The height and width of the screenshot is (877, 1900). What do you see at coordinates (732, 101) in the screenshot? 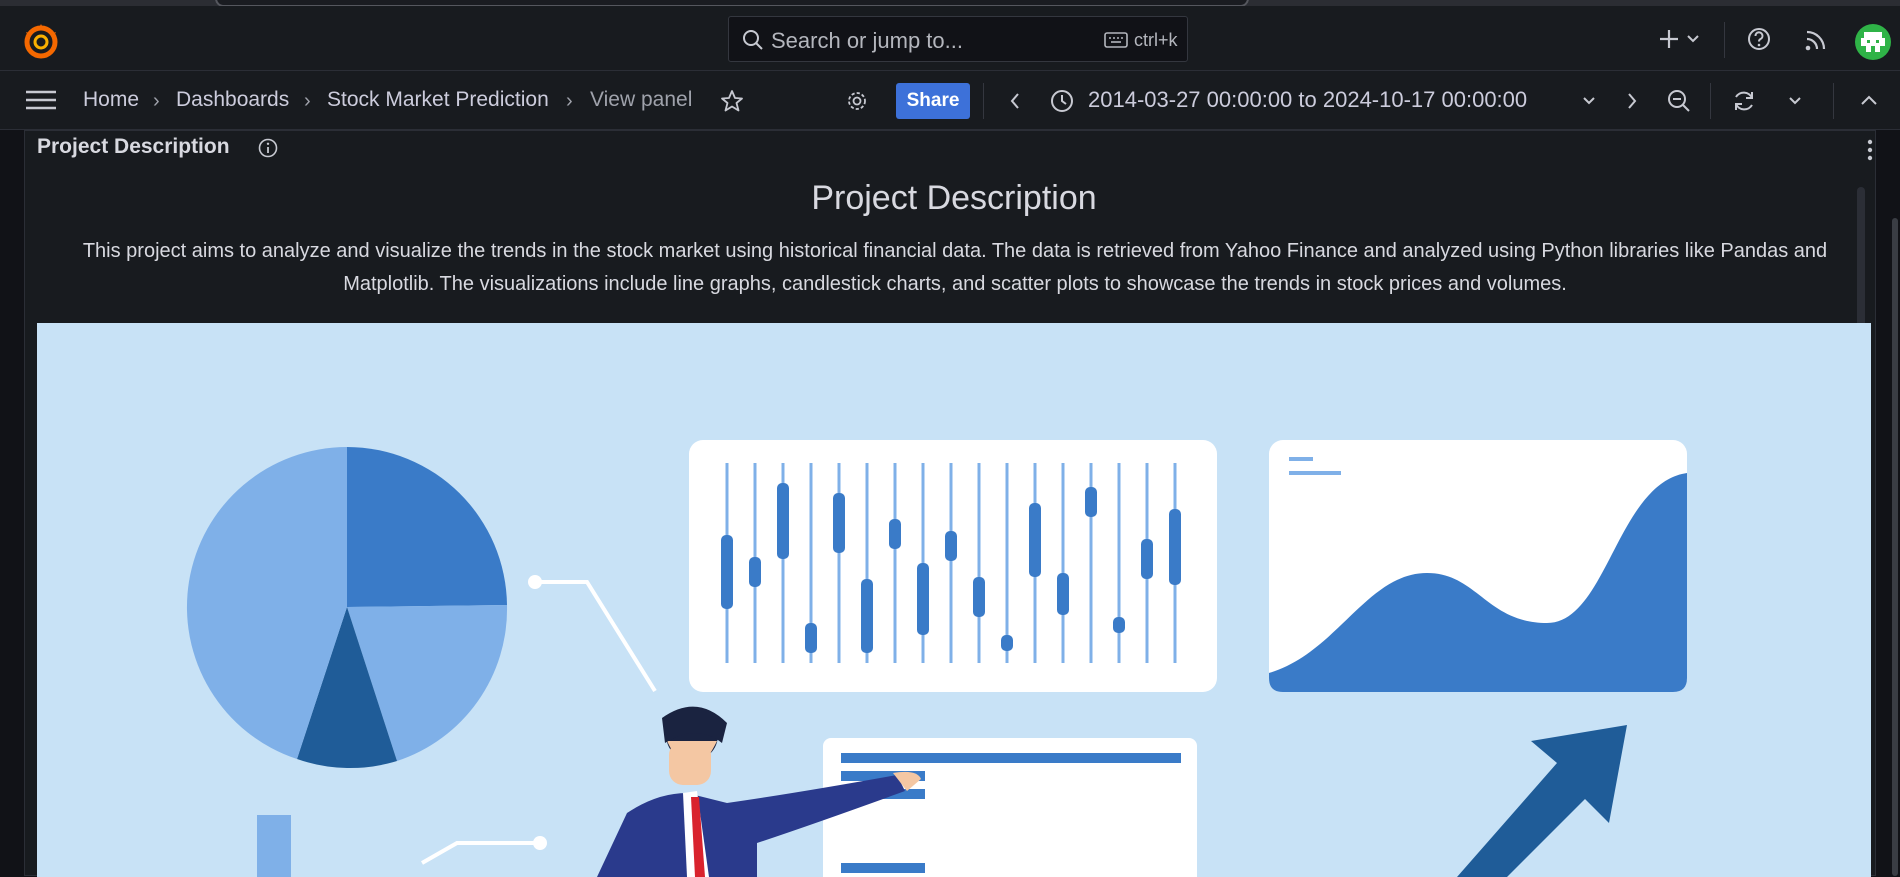
I see `star-icon` at bounding box center [732, 101].